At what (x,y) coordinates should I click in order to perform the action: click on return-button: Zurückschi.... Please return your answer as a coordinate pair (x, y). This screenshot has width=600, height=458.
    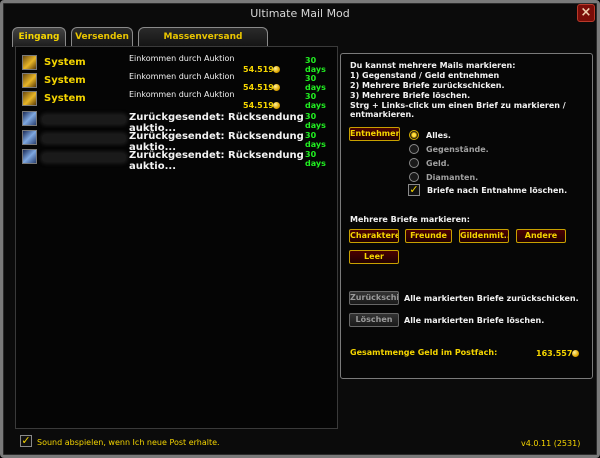
    Looking at the image, I should click on (374, 298).